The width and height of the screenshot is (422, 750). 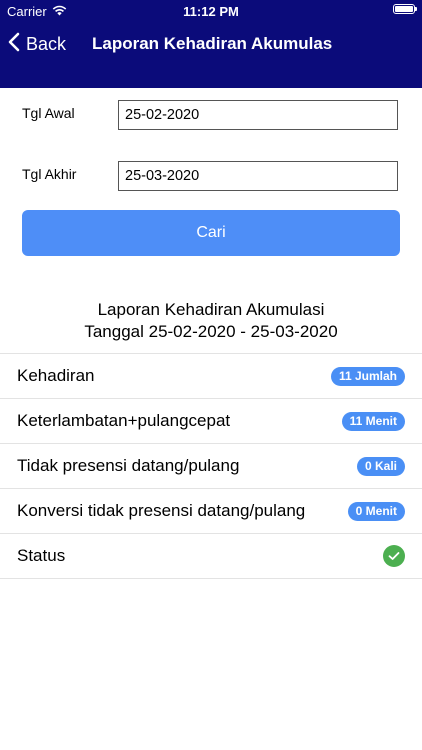 What do you see at coordinates (211, 233) in the screenshot?
I see `search-button: Cari` at bounding box center [211, 233].